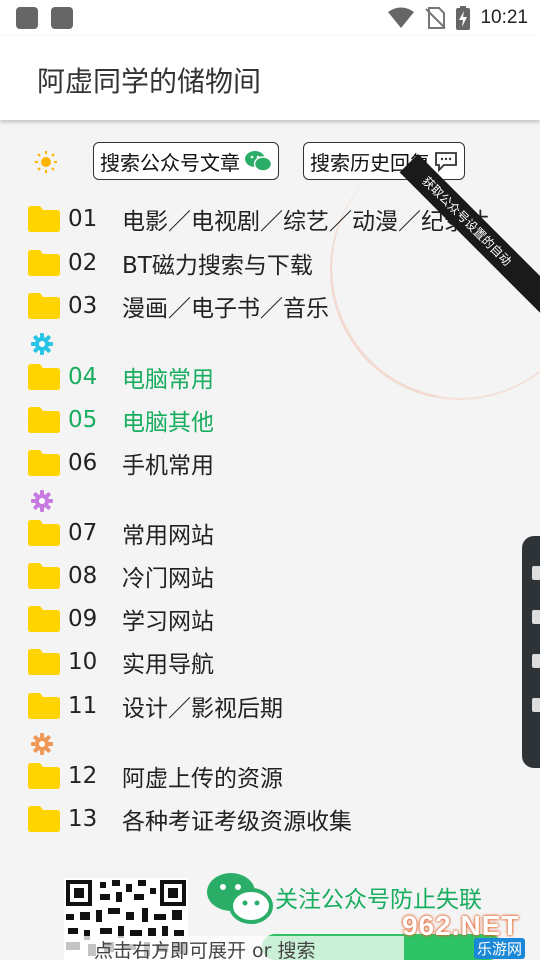  What do you see at coordinates (83, 420) in the screenshot?
I see `folder-number: 05` at bounding box center [83, 420].